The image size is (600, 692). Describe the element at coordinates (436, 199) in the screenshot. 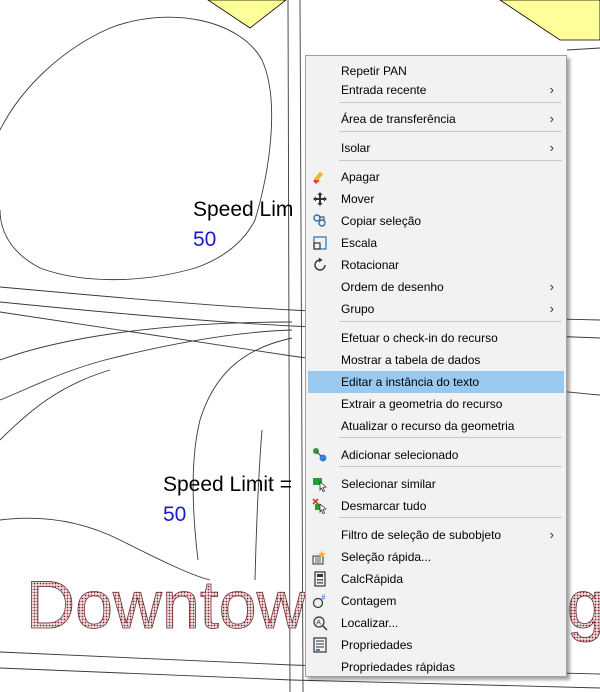

I see `menu-item-mover: Mover` at that location.